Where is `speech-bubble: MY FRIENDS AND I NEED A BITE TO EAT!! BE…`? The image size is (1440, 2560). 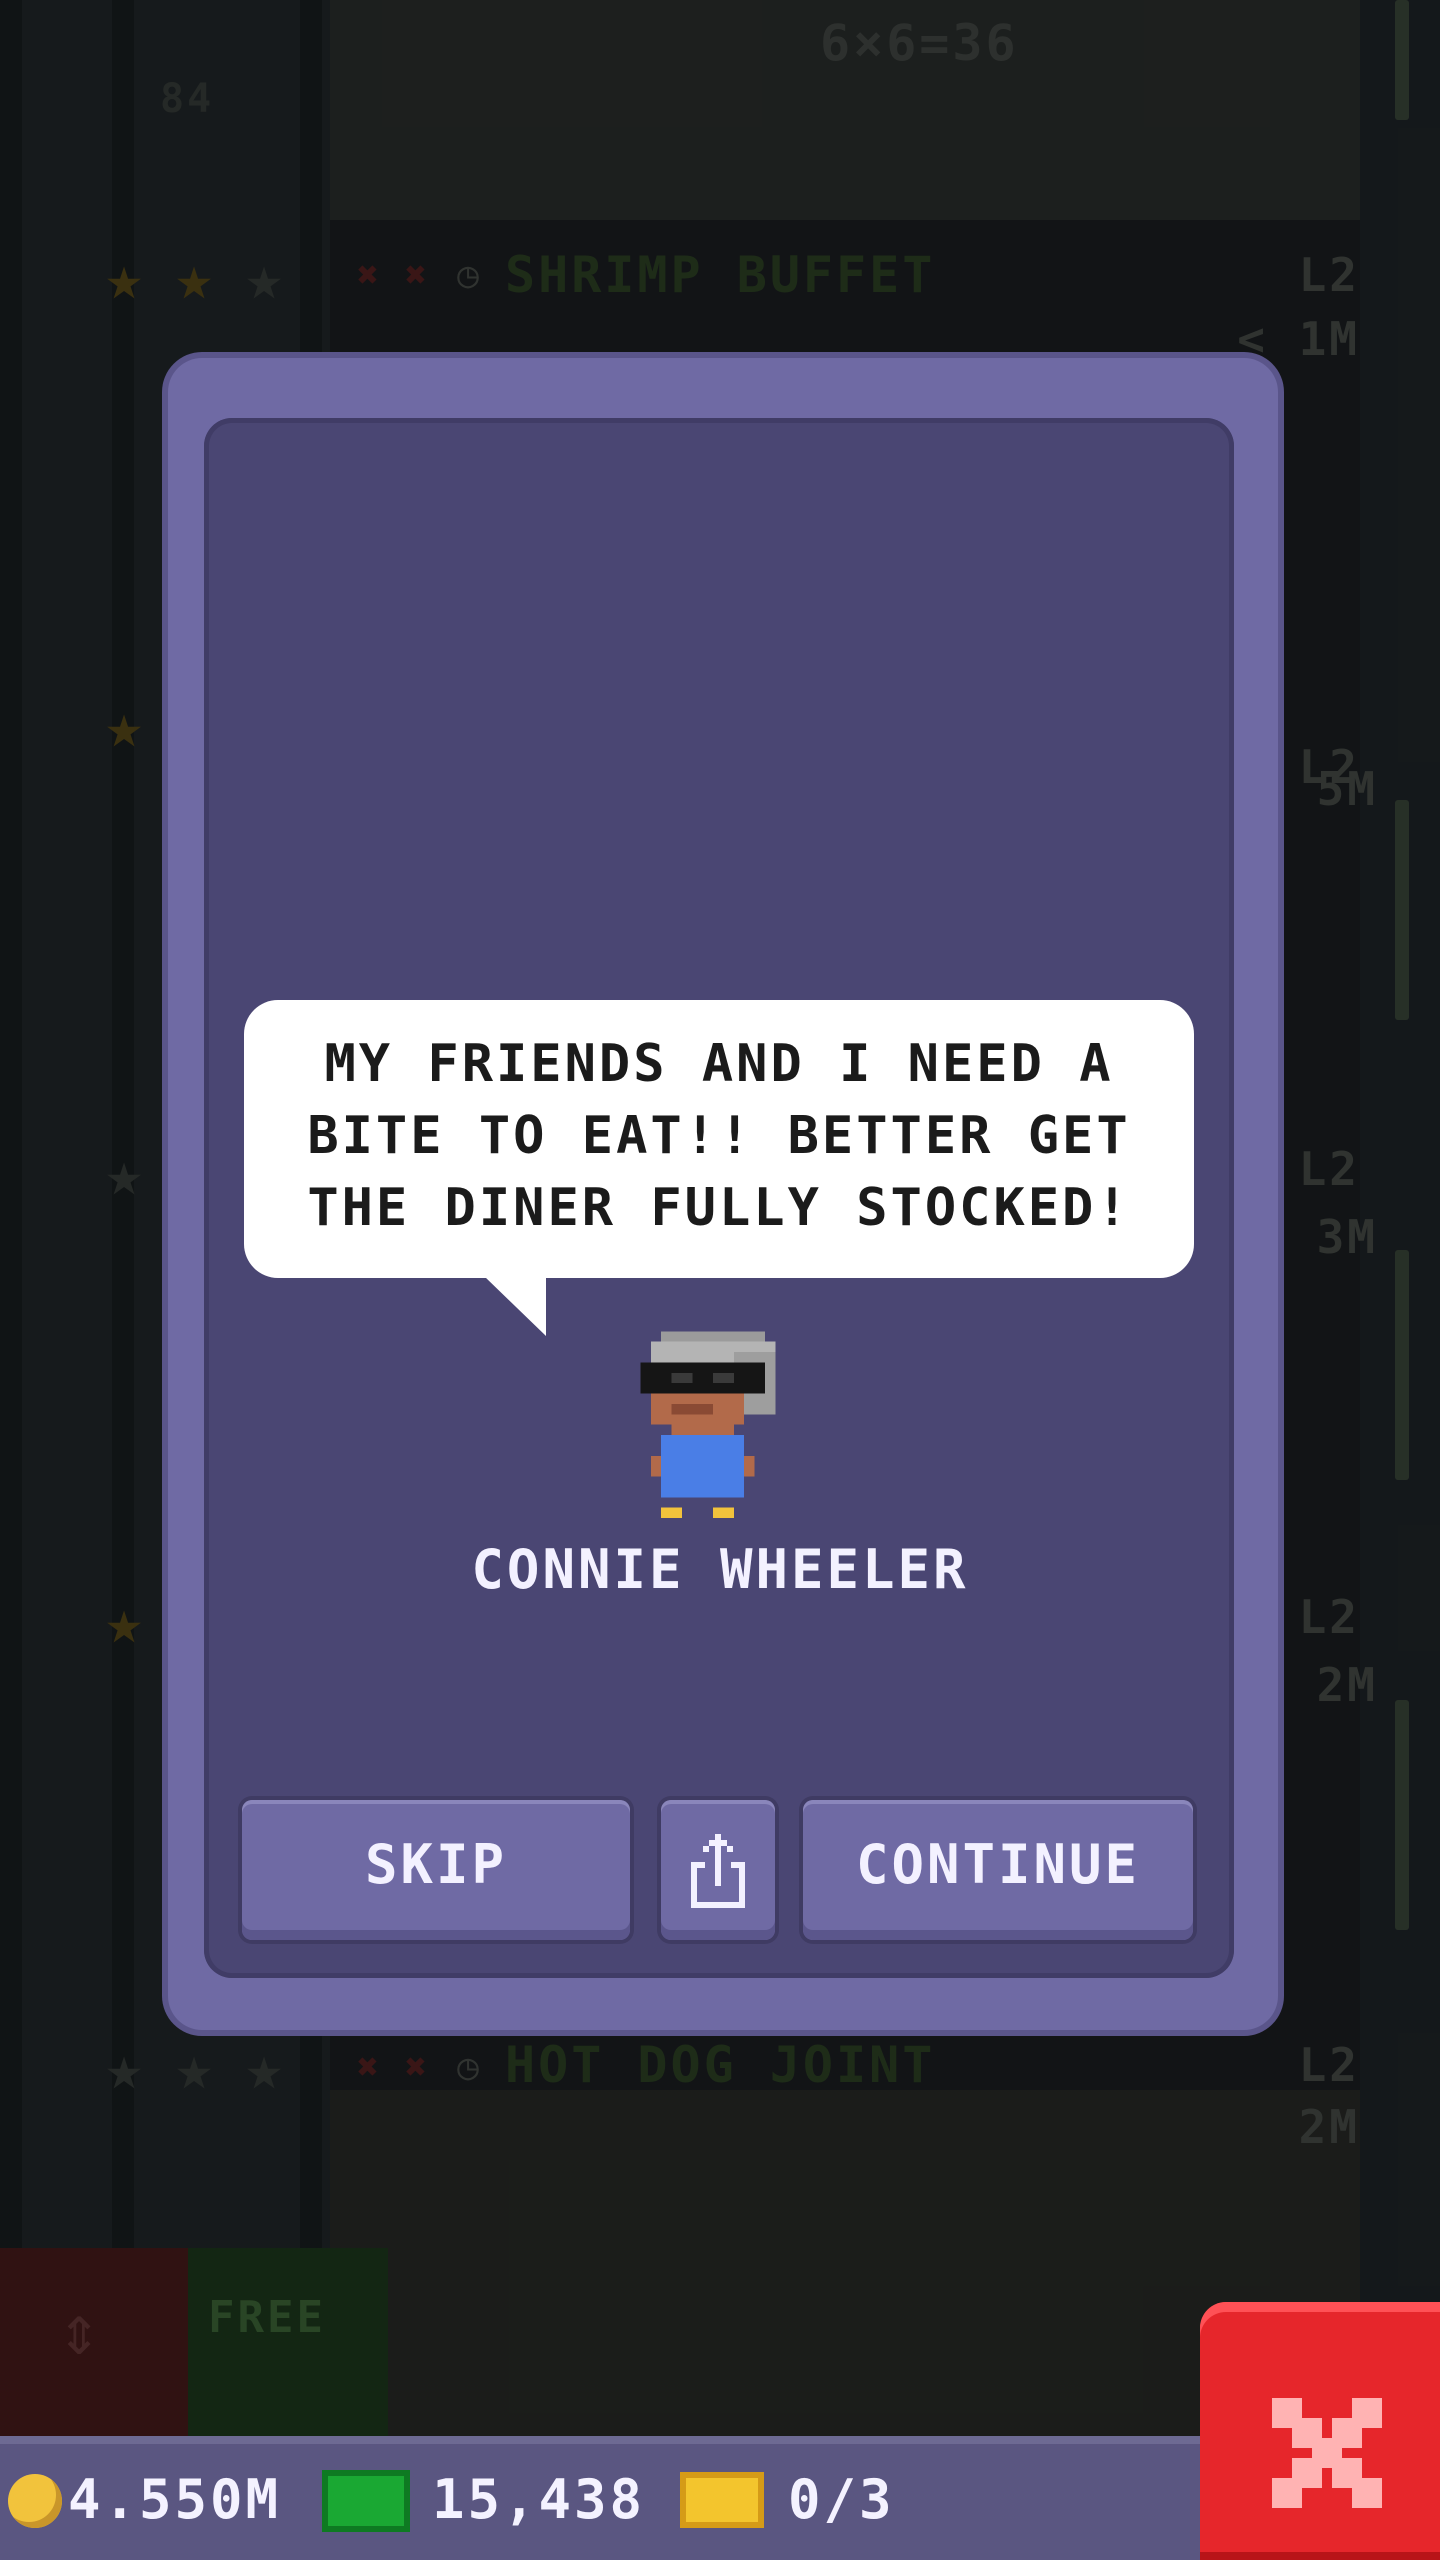
speech-bubble: MY FRIENDS AND I NEED A BITE TO EAT!! BE… is located at coordinates (719, 1139).